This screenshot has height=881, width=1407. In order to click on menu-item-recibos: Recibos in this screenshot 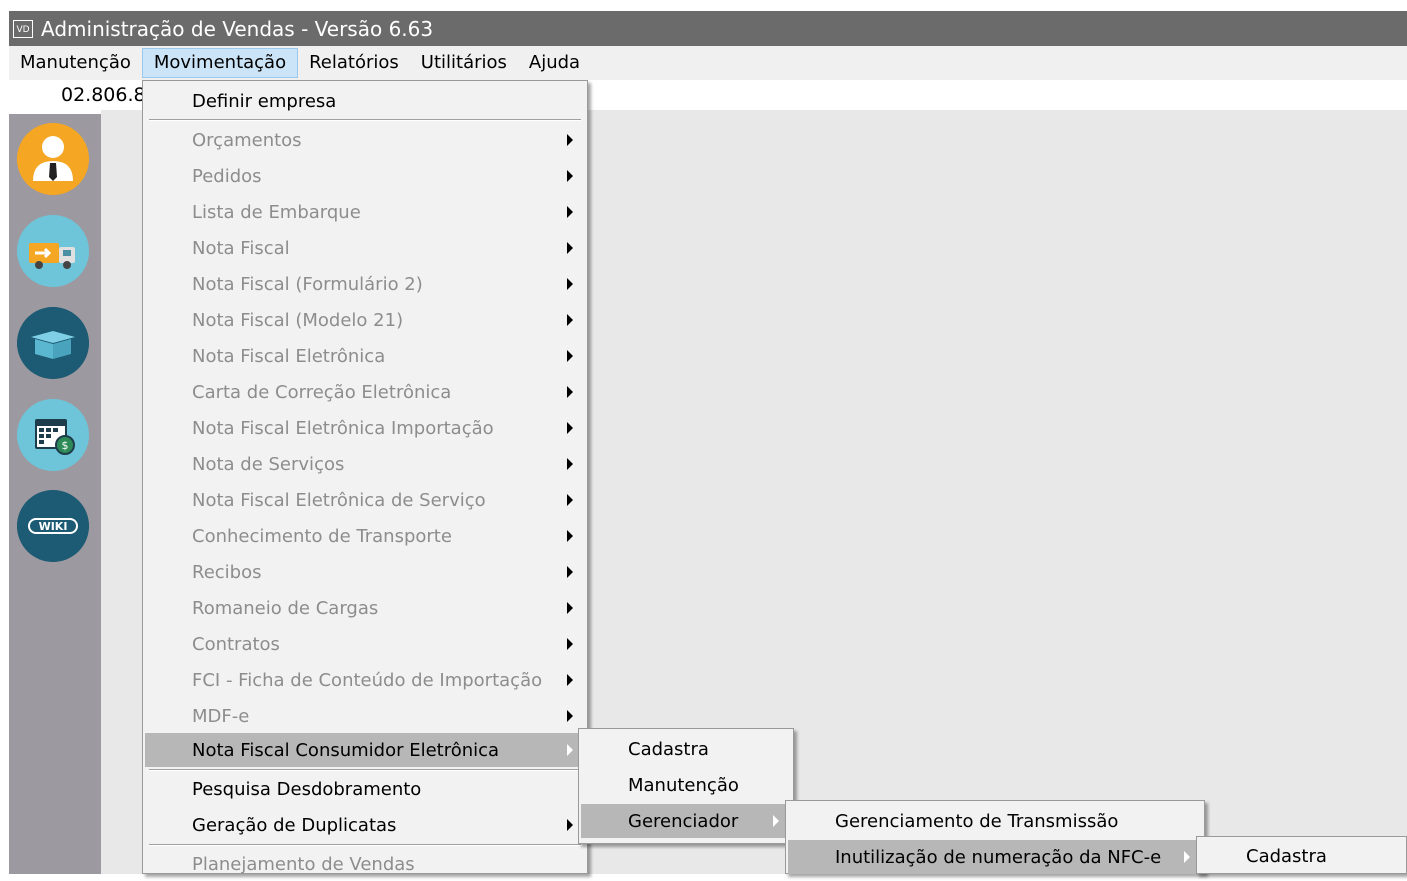, I will do `click(365, 572)`.